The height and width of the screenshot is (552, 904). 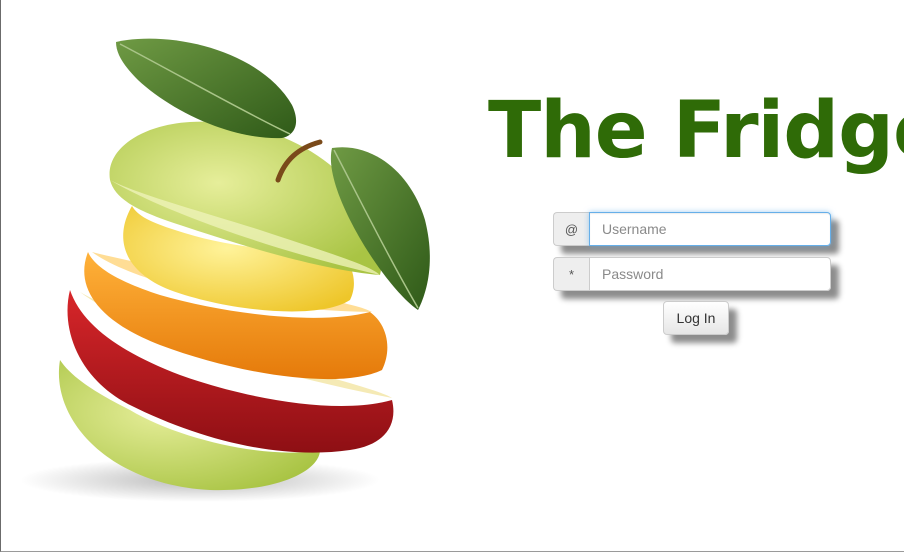 I want to click on app-title: The Fridge, so click(x=696, y=131).